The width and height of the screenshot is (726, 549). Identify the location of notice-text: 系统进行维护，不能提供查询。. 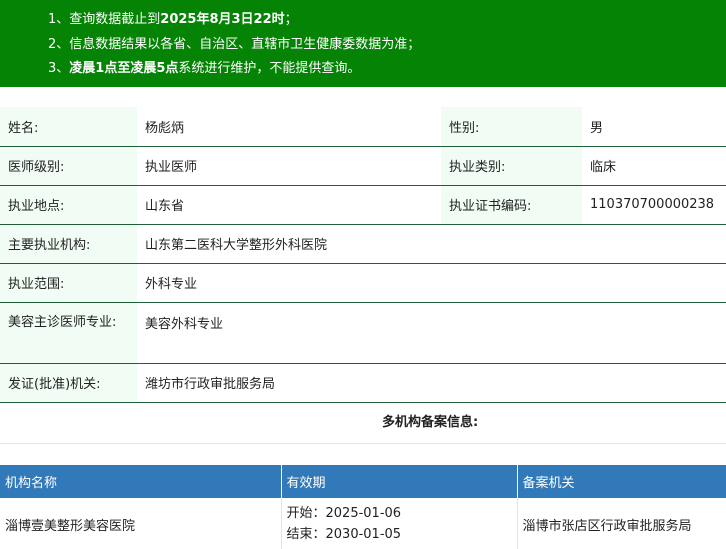
(269, 68).